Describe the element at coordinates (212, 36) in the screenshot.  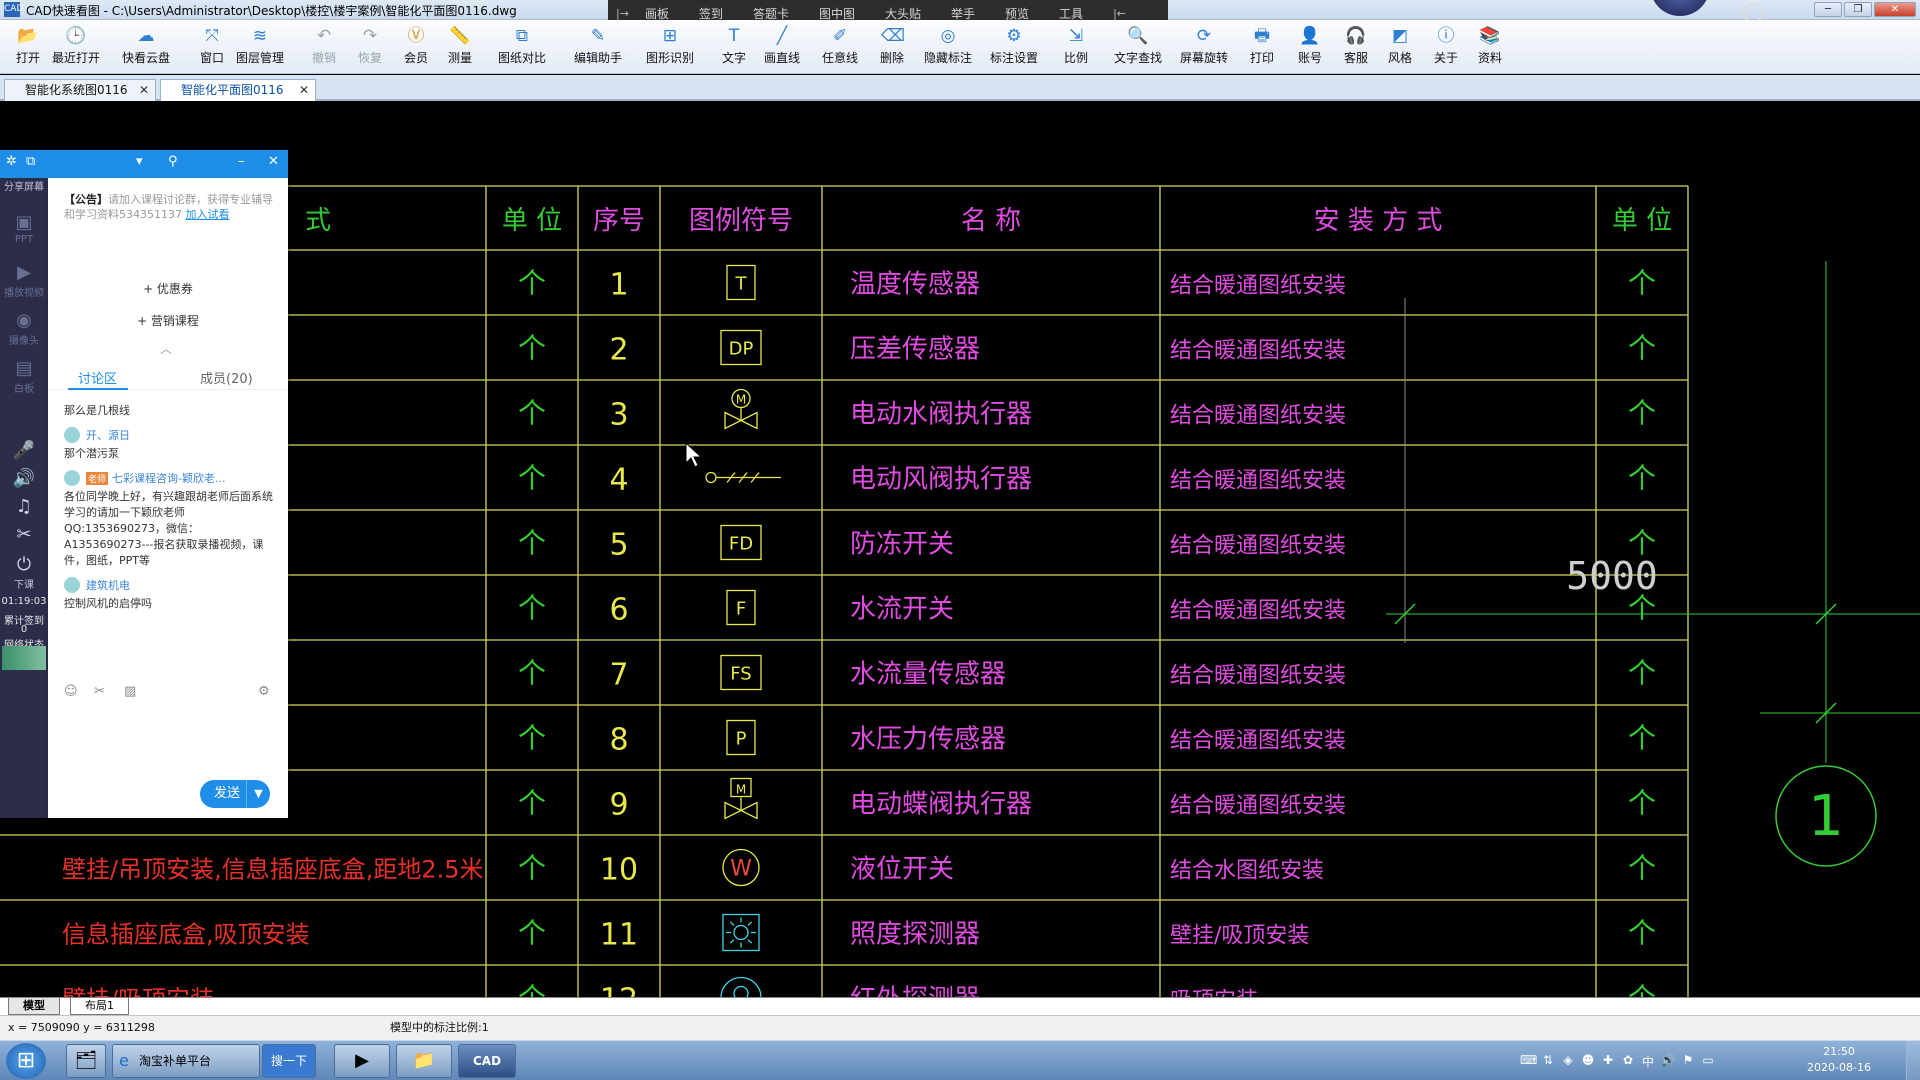
I see `window-icon: ⤧` at that location.